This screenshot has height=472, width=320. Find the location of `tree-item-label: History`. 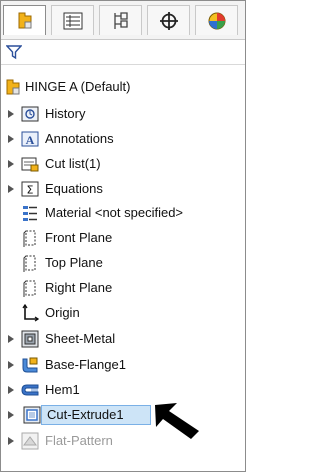

tree-item-label: History is located at coordinates (65, 113).